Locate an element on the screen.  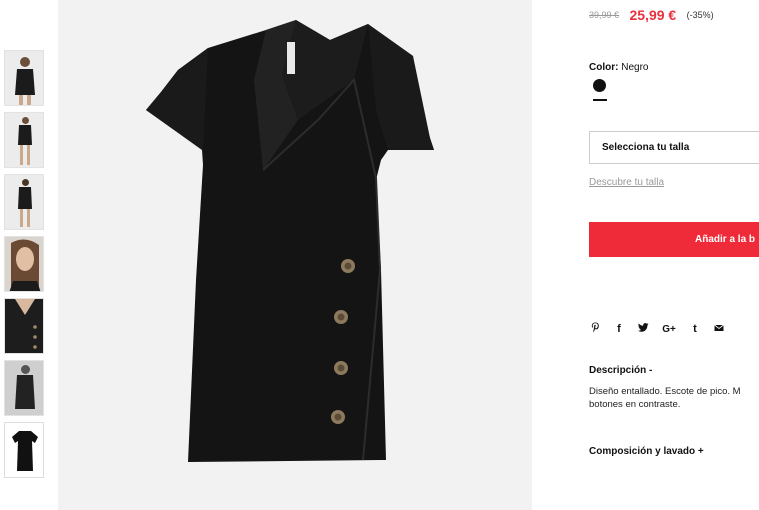
pinterest-icon is located at coordinates (595, 329).